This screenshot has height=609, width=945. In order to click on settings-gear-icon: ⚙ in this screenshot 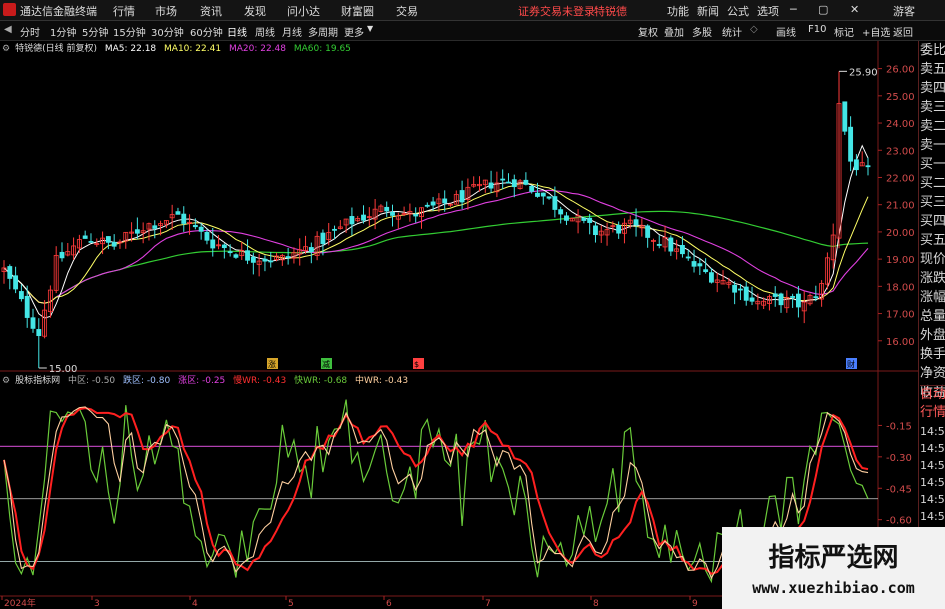, I will do `click(6, 49)`.